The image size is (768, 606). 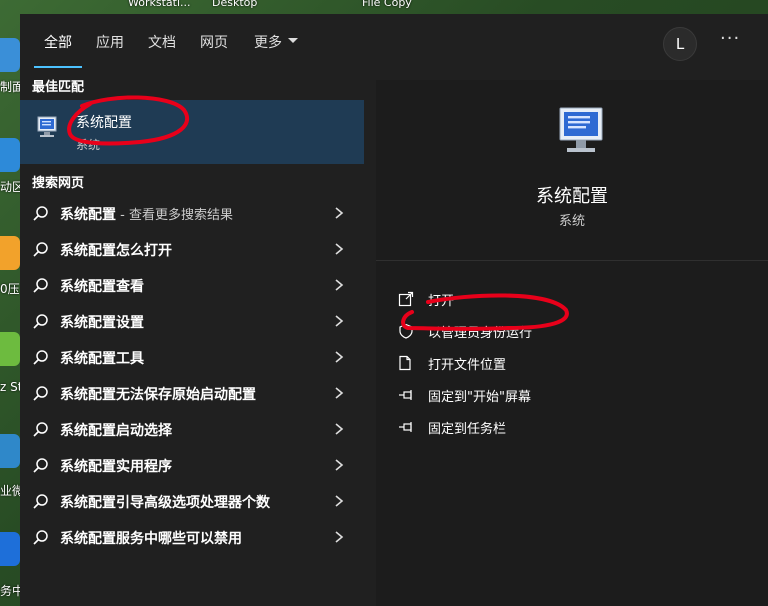 I want to click on best-match-item: 系统配置 系统, so click(x=192, y=132).